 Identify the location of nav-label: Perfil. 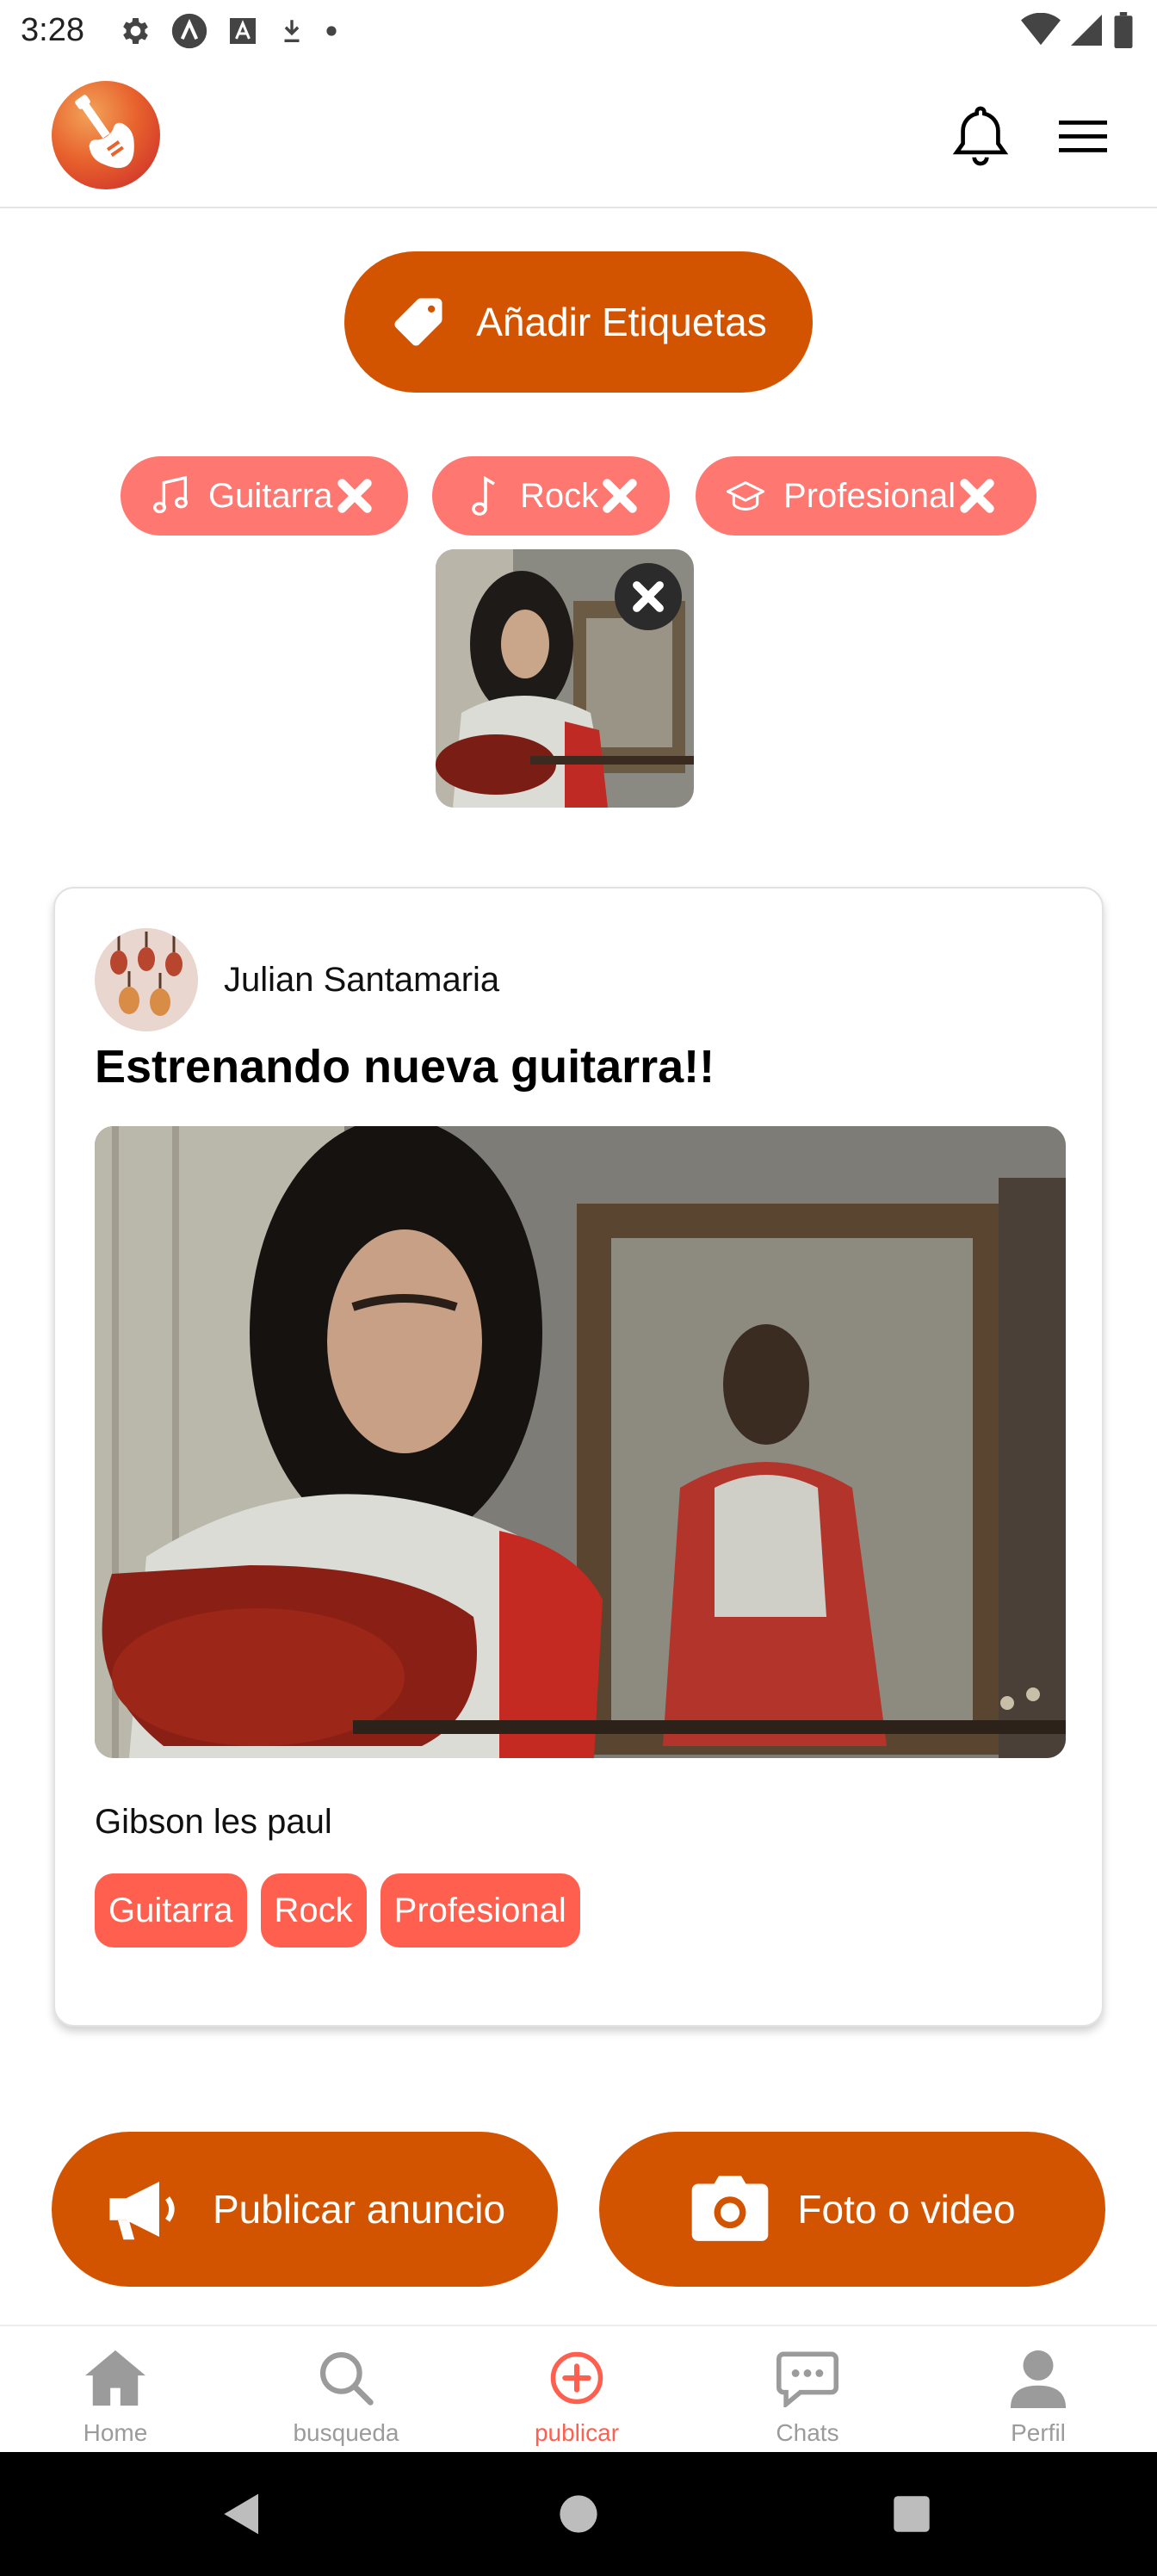
(1038, 2432).